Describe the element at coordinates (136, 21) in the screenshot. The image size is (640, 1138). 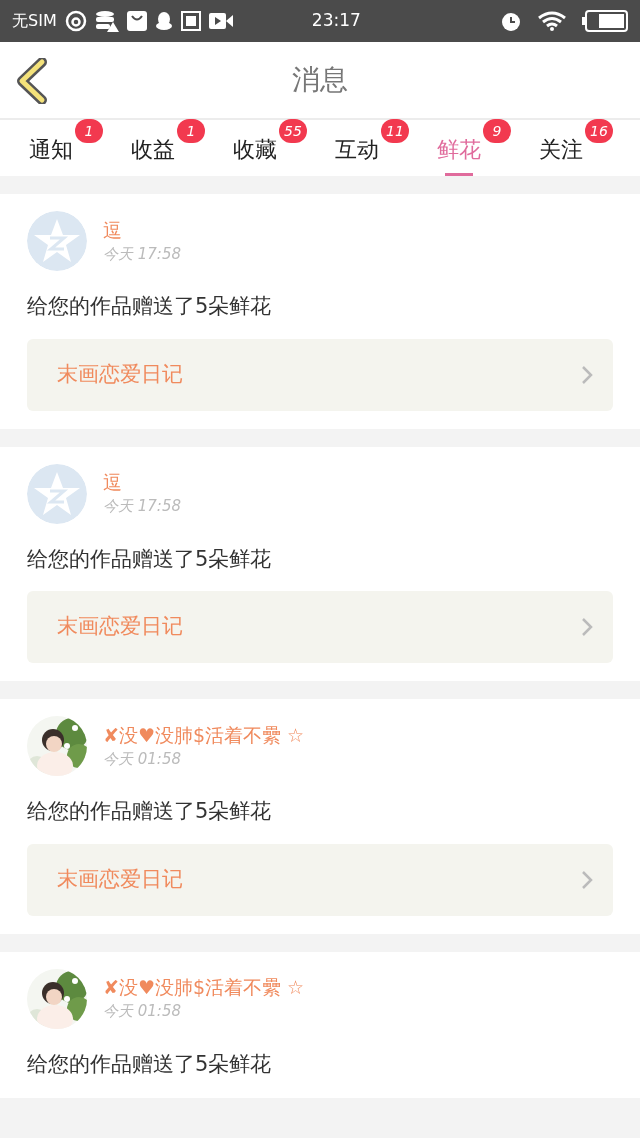
I see `bag-icon` at that location.